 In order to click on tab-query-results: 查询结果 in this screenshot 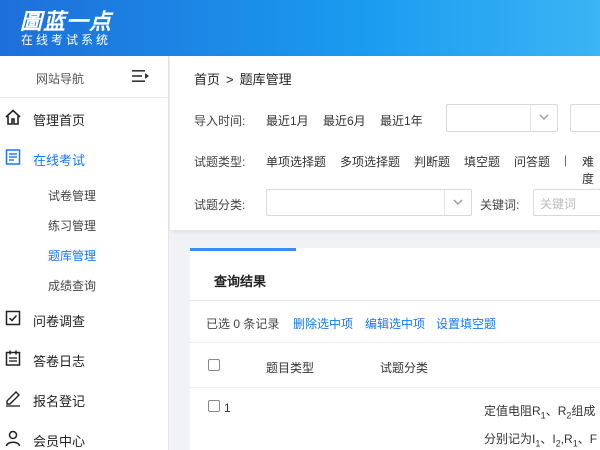, I will do `click(243, 274)`.